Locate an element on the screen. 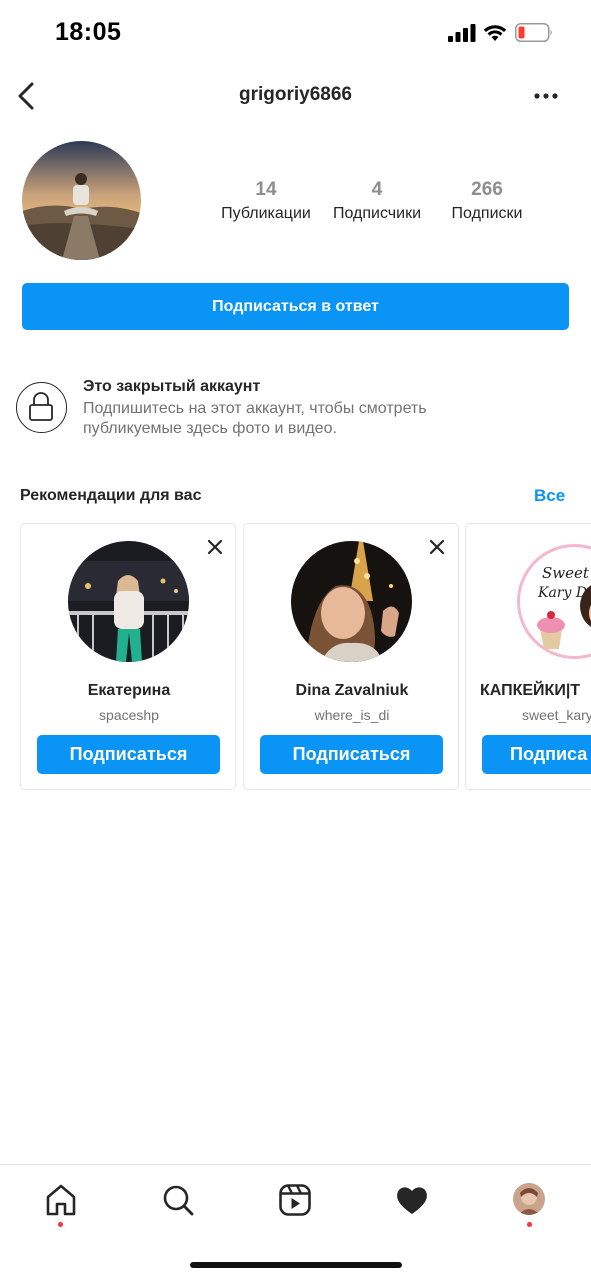  follow-back-button: Подписаться в ответ is located at coordinates (295, 306).